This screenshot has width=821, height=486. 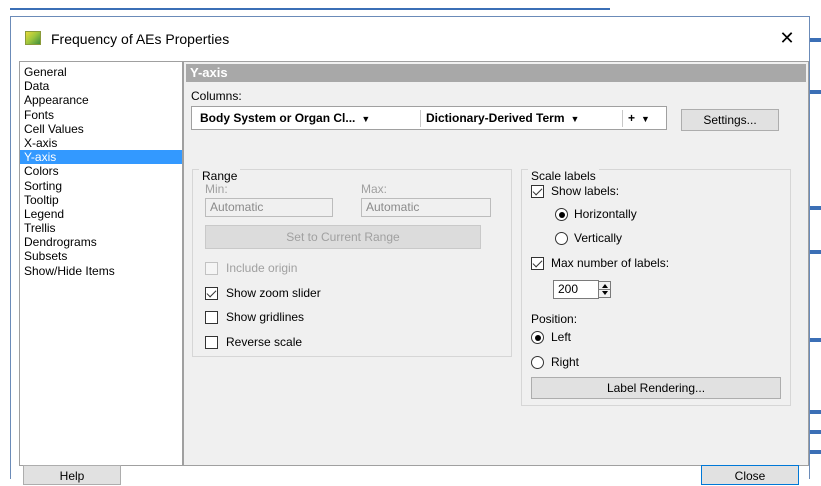 I want to click on nav-item-appearance: Appearance, so click(x=101, y=100).